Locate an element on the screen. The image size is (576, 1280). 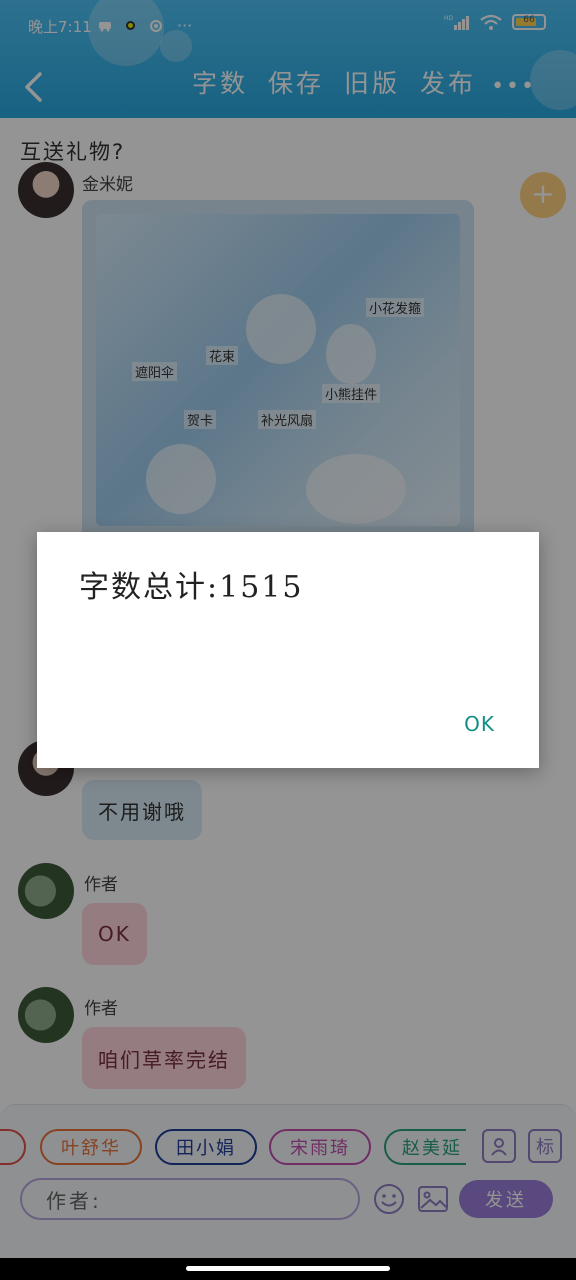
home-gesture-handle is located at coordinates (288, 1268).